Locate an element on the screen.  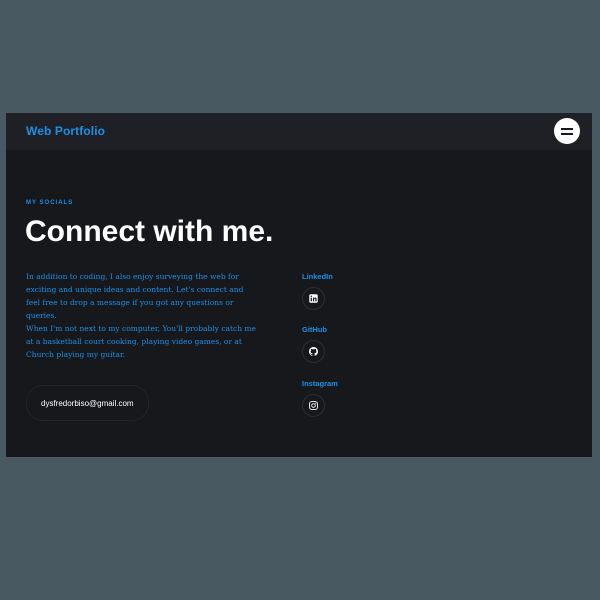
linkedin-button is located at coordinates (313, 298).